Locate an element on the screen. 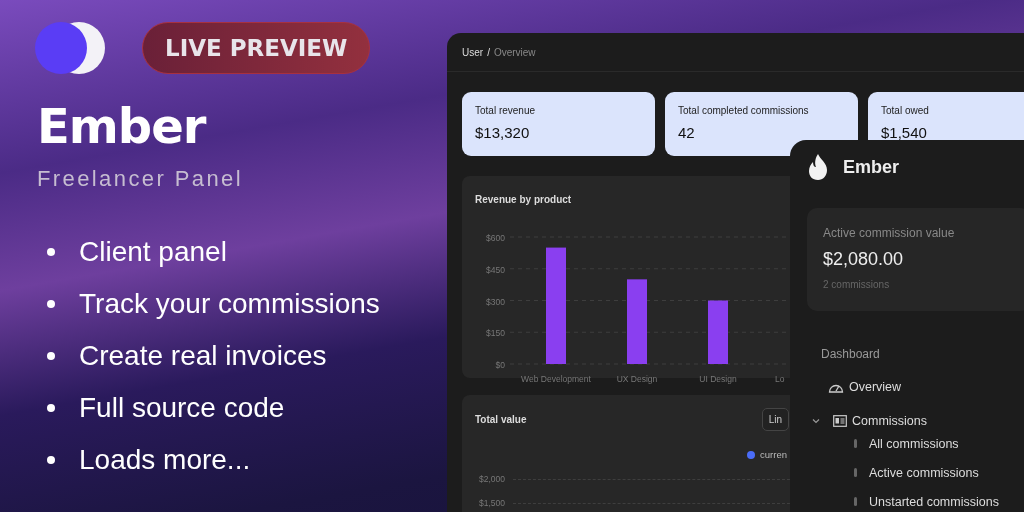 The height and width of the screenshot is (512, 1024). stat-label: Total owed is located at coordinates (905, 110).